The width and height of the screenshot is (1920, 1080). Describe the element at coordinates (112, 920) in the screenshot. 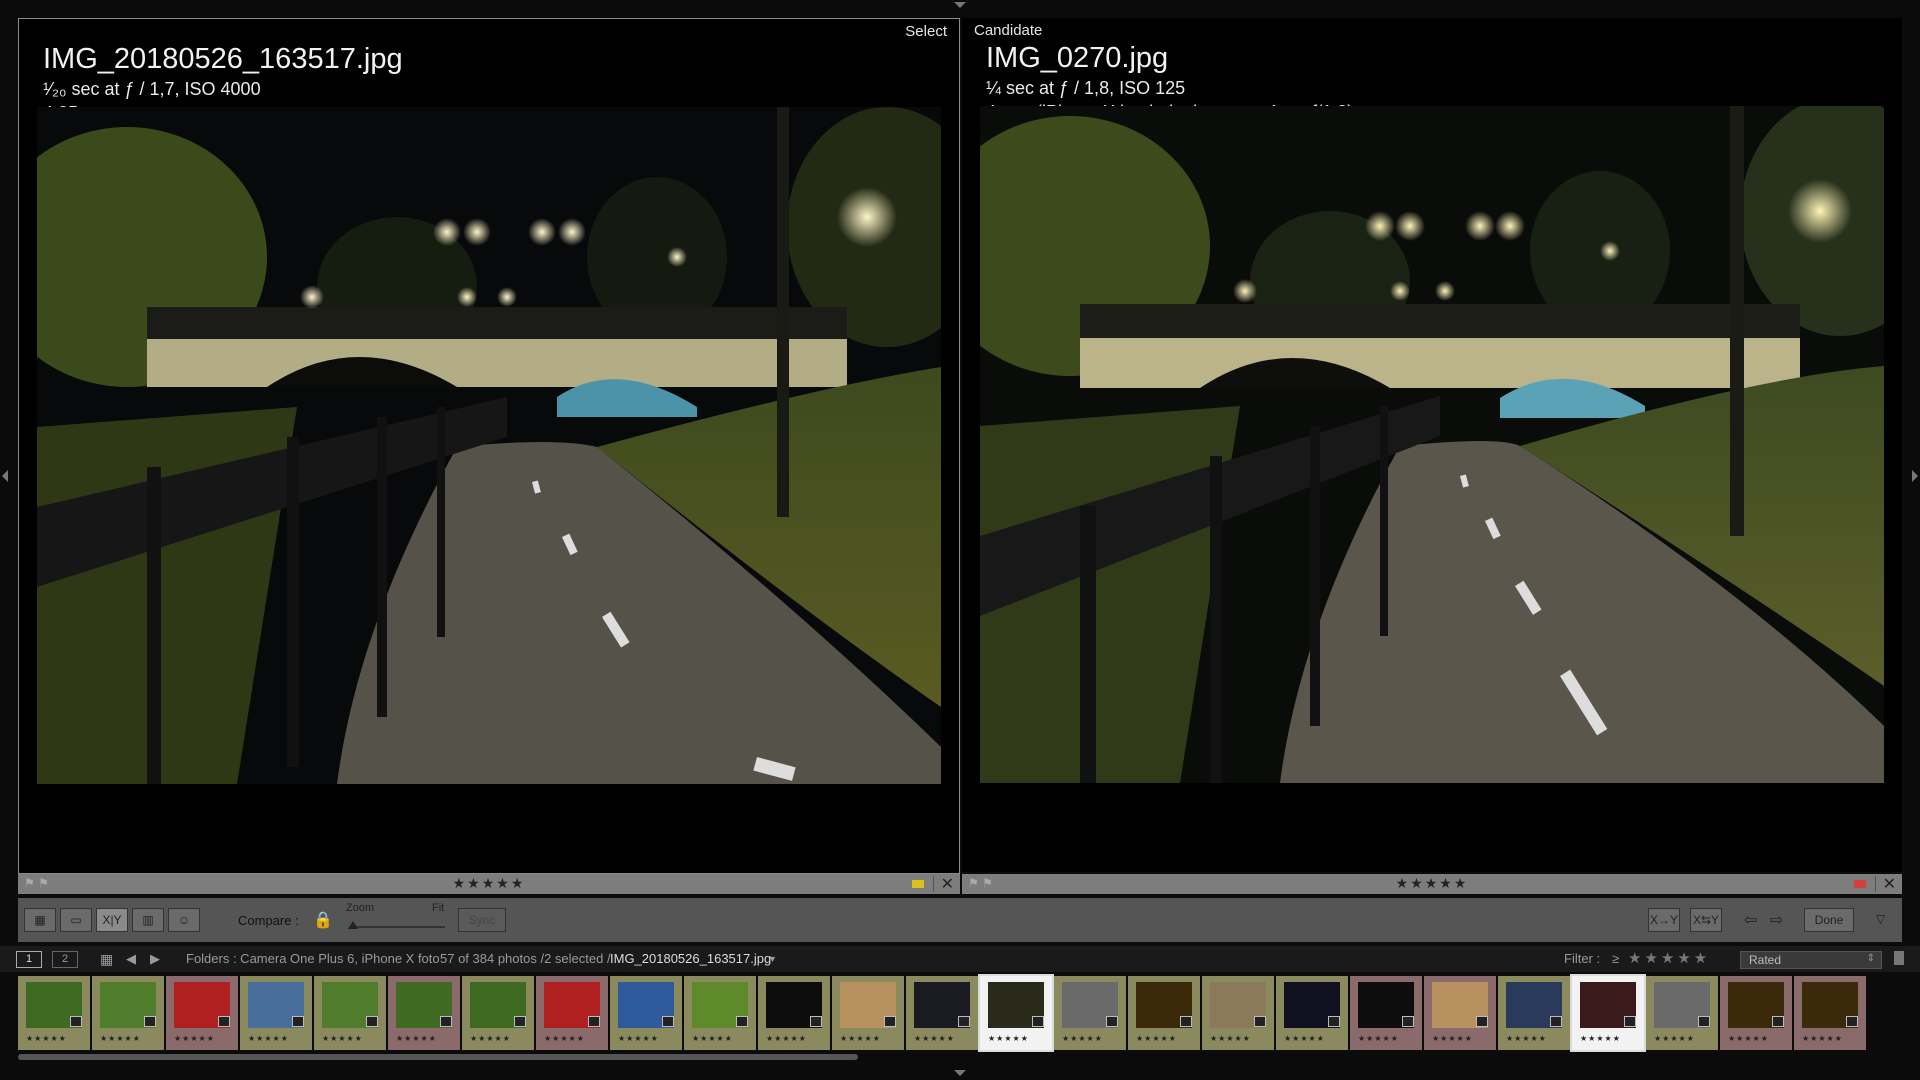

I see `compare-view-button: X|Y` at that location.